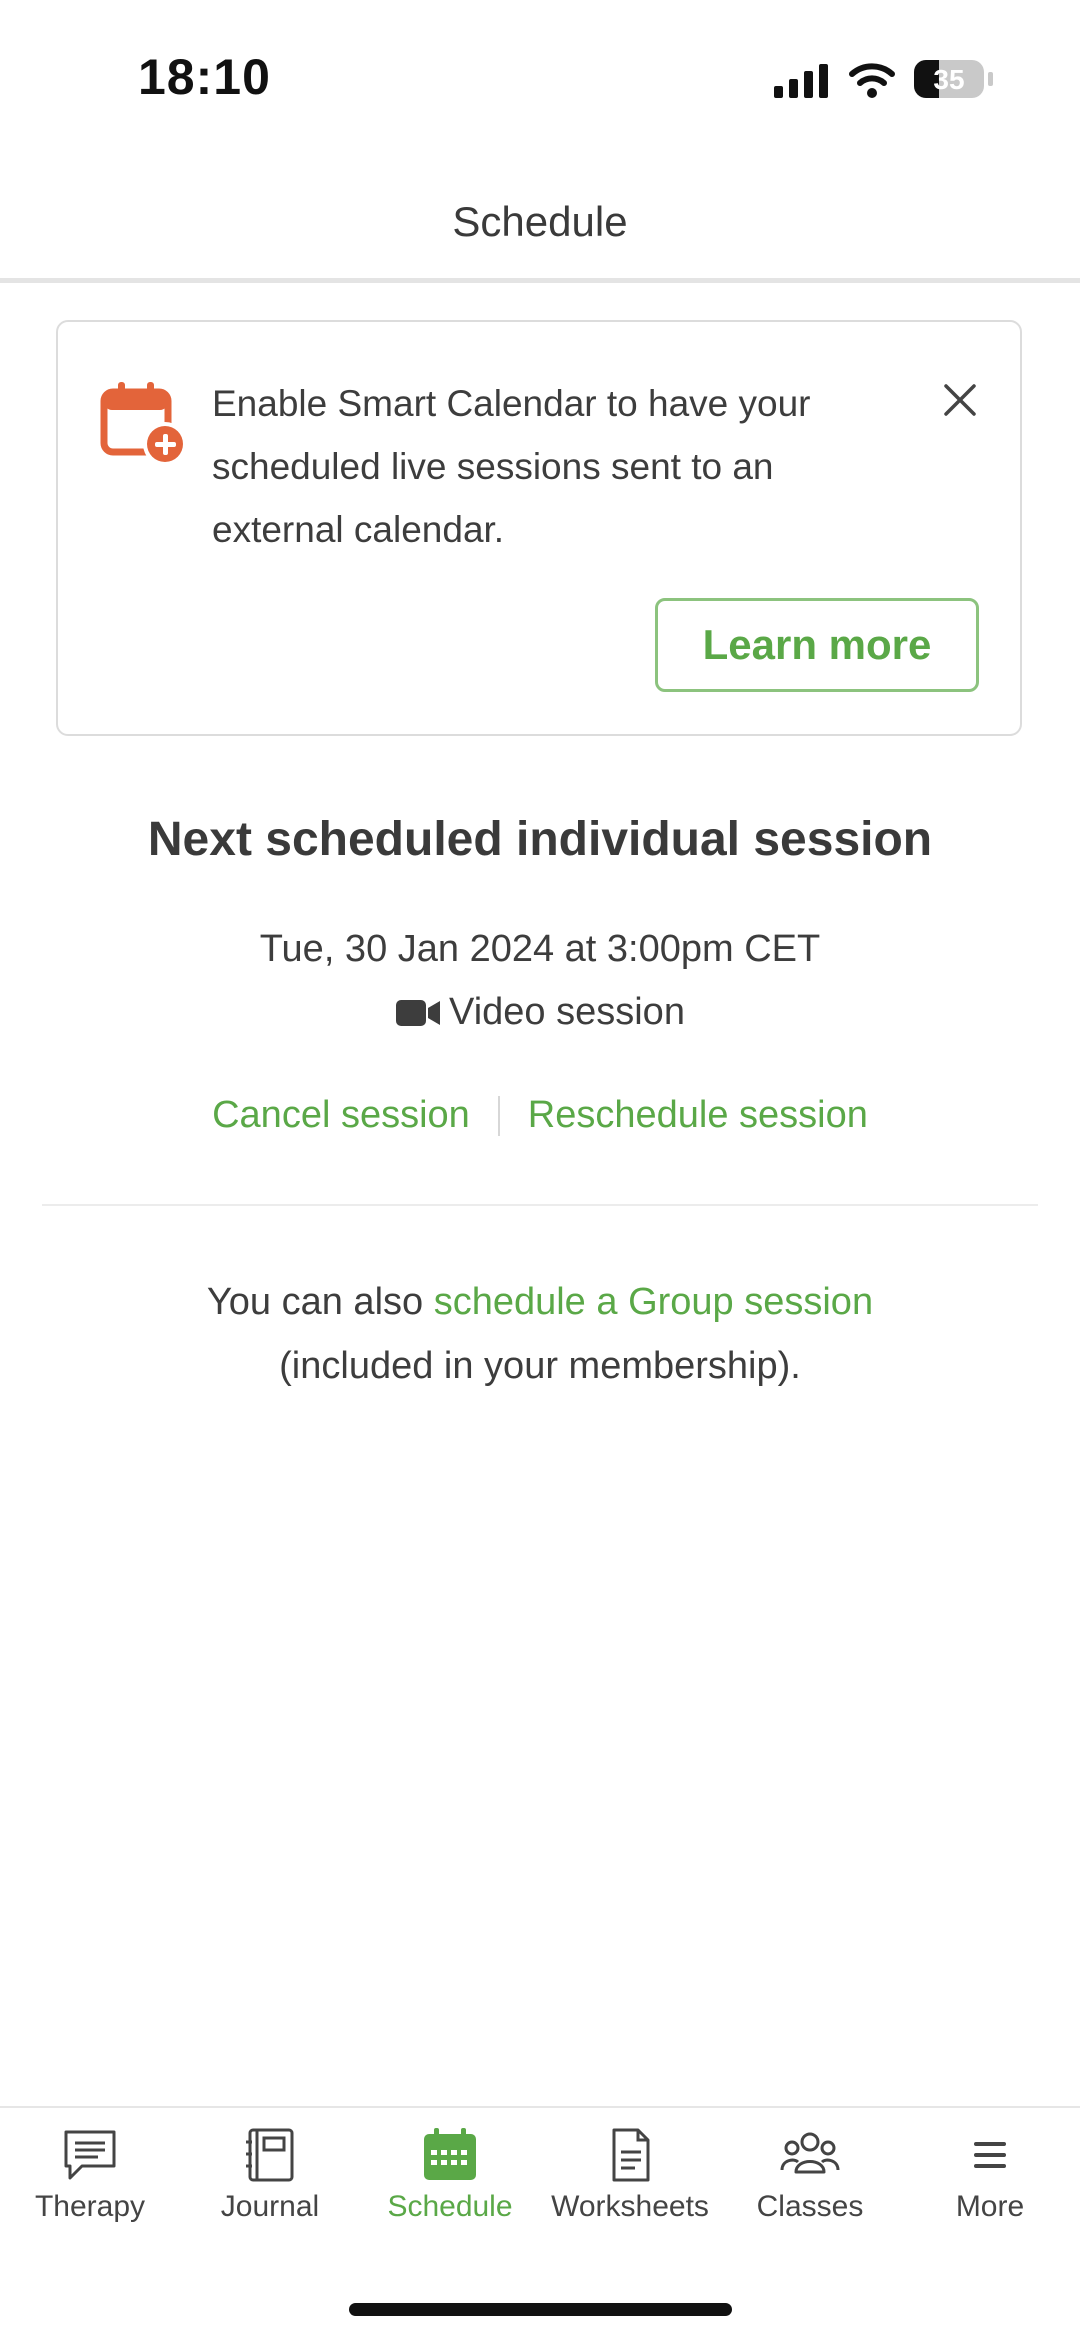 This screenshot has width=1080, height=2343. Describe the element at coordinates (817, 645) in the screenshot. I see `learn-more-button: Learn more` at that location.